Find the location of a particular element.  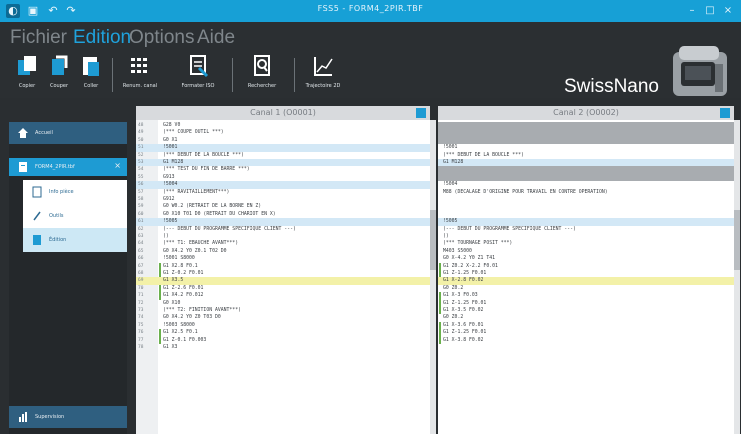

code-line: G1 X-2.8 F0.02 is located at coordinates (586, 281).